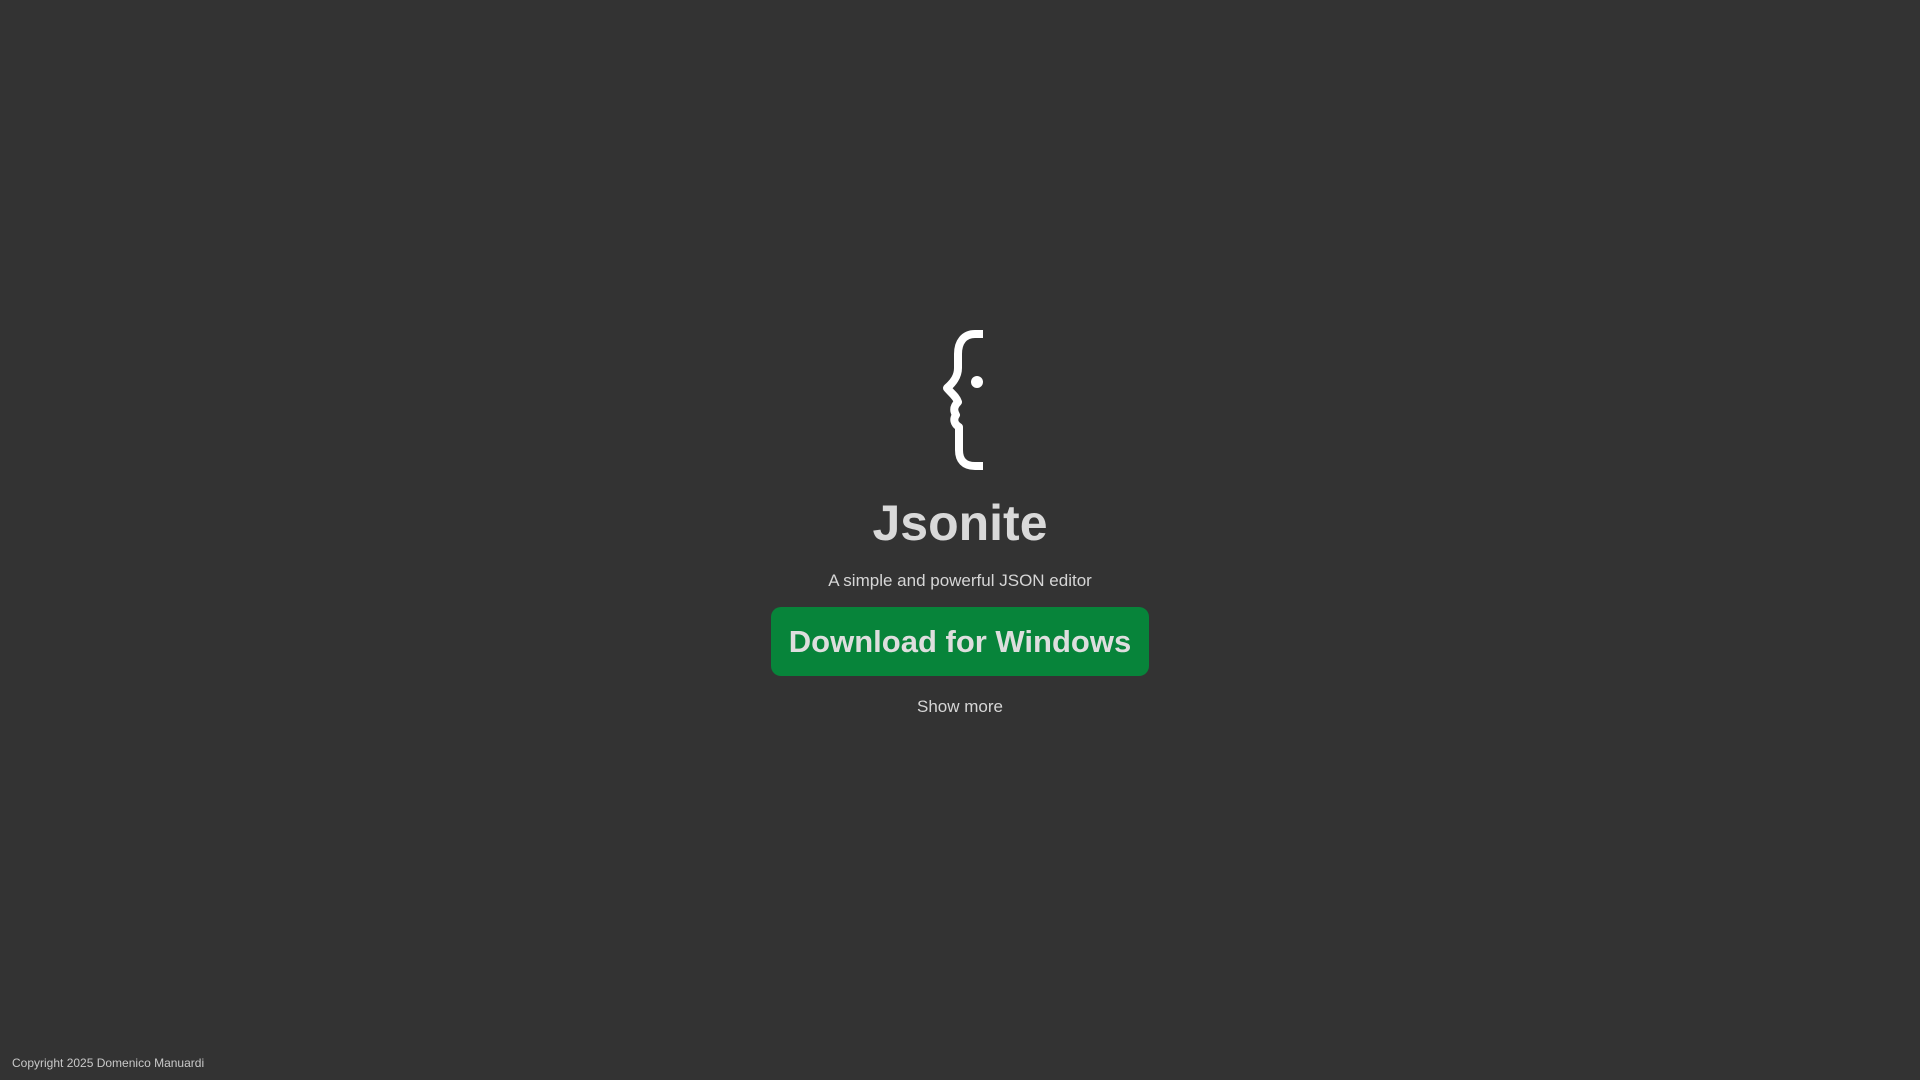  I want to click on tagline: A simple and powerful JSON editor, so click(960, 580).